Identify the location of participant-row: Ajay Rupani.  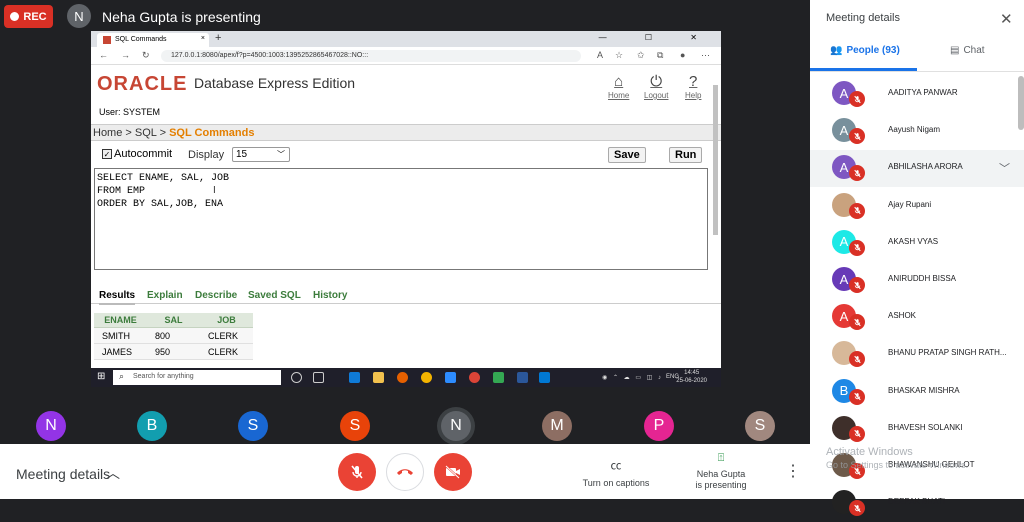
(917, 206).